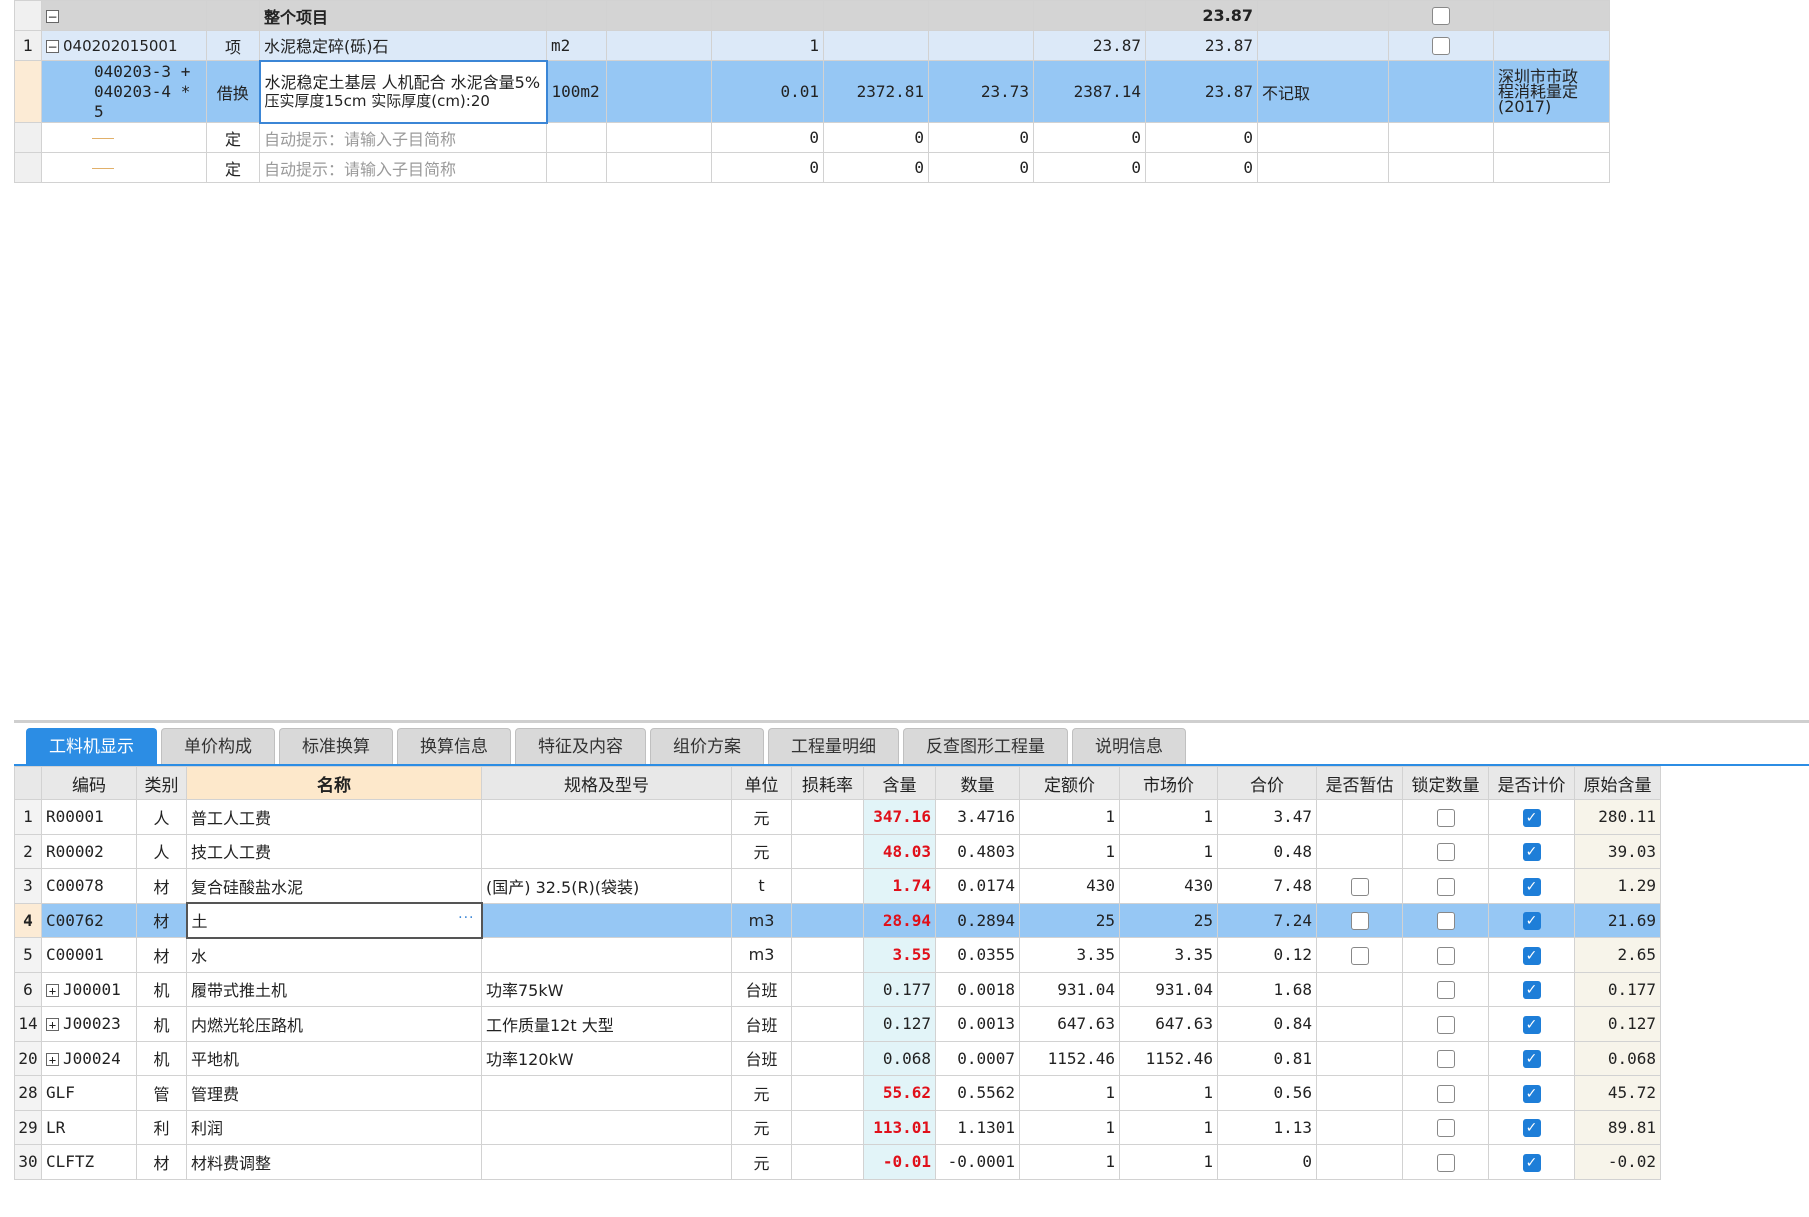 This screenshot has width=1809, height=1217. Describe the element at coordinates (606, 886) in the screenshot. I see `material-spec: (国产) 32.5(R)(袋装)` at that location.